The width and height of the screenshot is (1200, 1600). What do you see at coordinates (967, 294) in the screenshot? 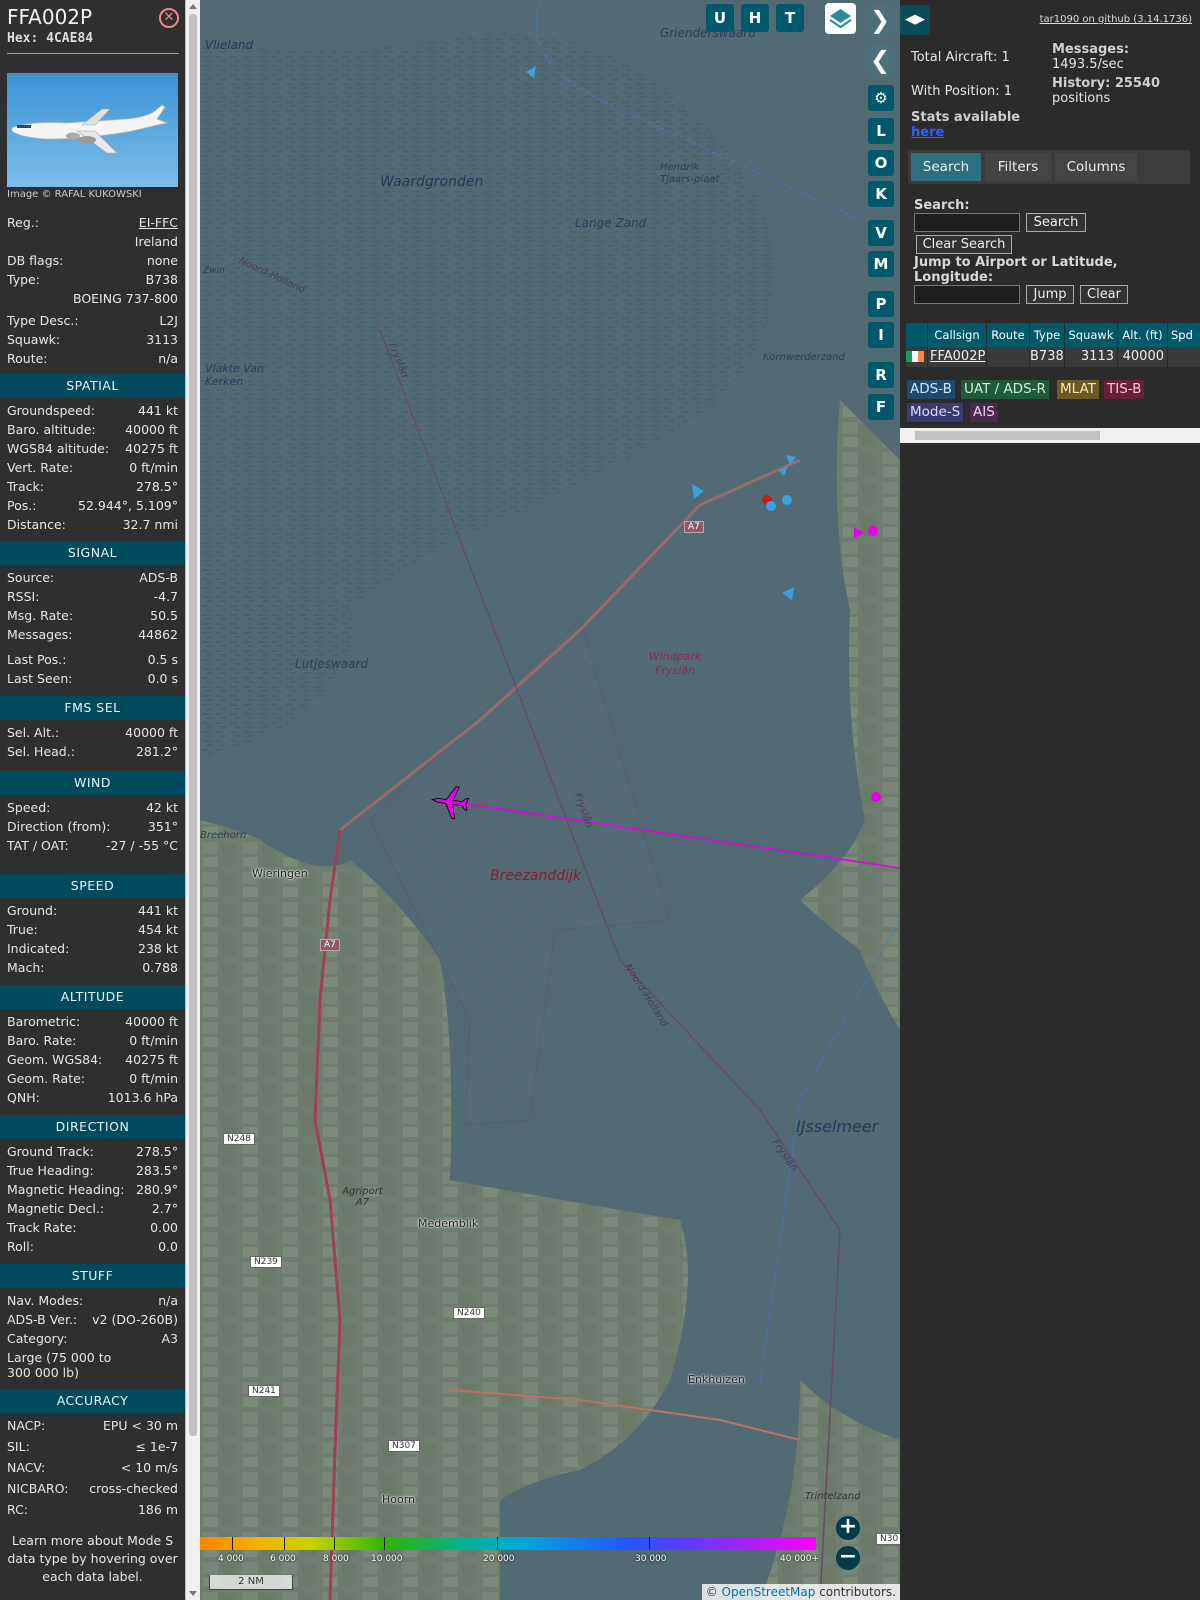
I see `jump-input` at bounding box center [967, 294].